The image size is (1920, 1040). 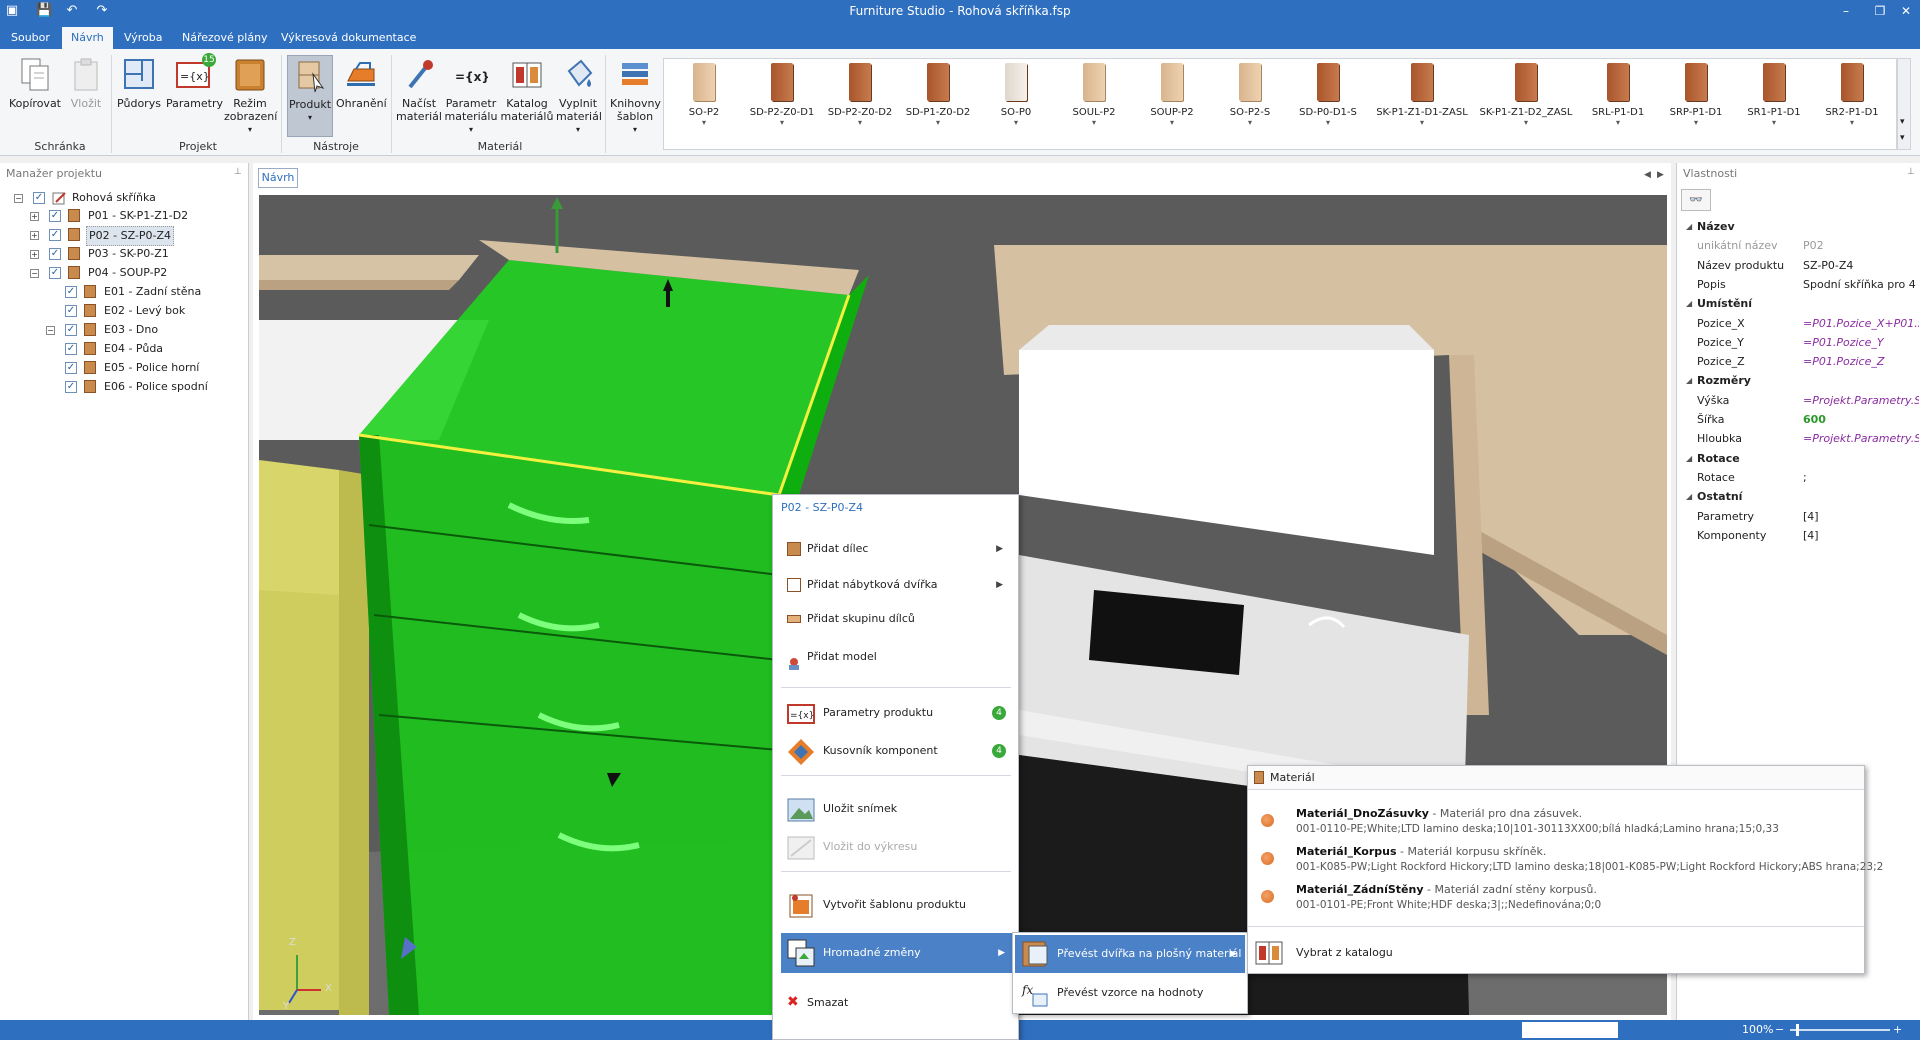 I want to click on tree-item: ✓ E06 - Police spodní, so click(x=124, y=387).